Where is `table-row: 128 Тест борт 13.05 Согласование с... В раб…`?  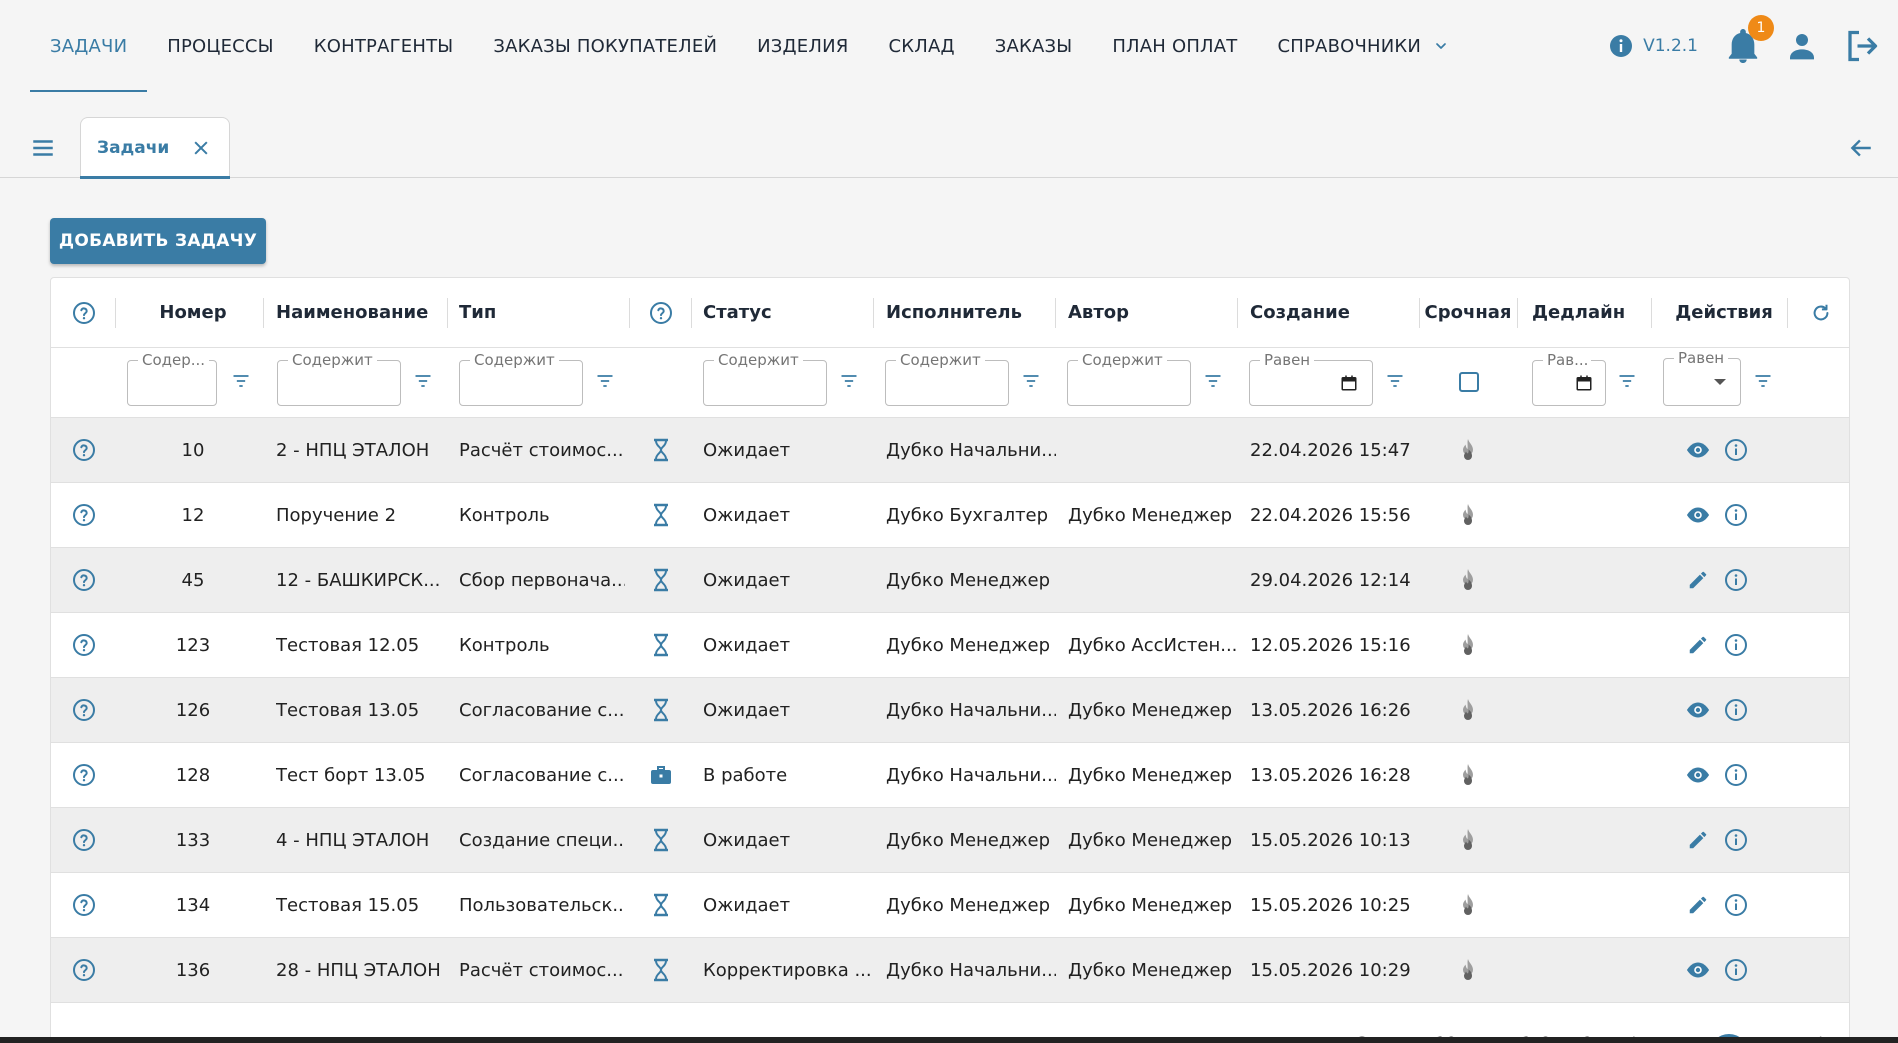
table-row: 128 Тест борт 13.05 Согласование с... В раб… is located at coordinates (950, 775).